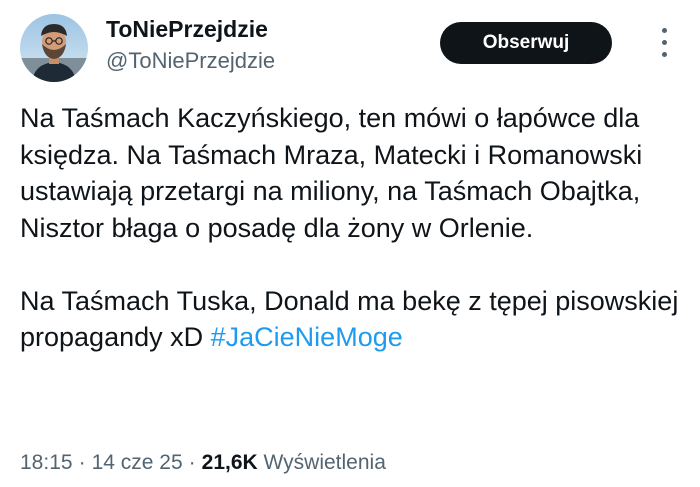 The height and width of the screenshot is (487, 700). I want to click on avatar-image, so click(54, 48).